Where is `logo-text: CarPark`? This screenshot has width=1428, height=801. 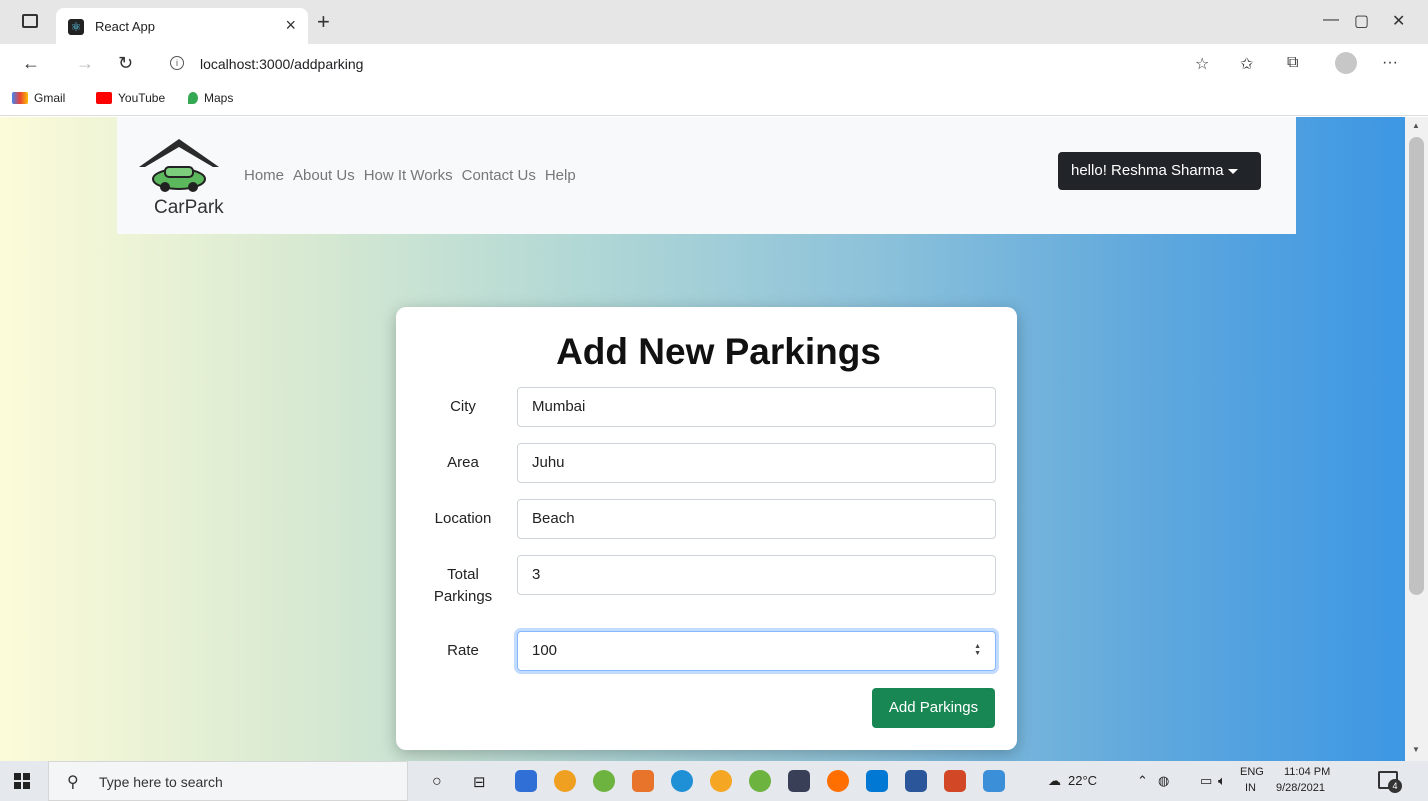 logo-text: CarPark is located at coordinates (189, 207).